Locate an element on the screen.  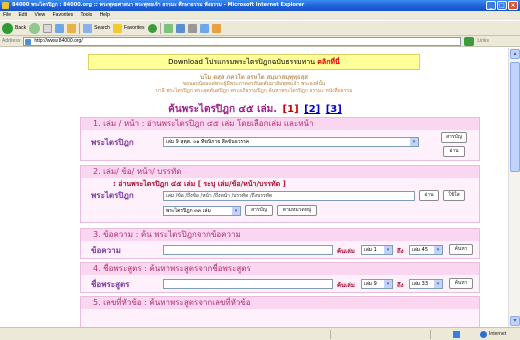
menu-file: File is located at coordinates (7, 15).